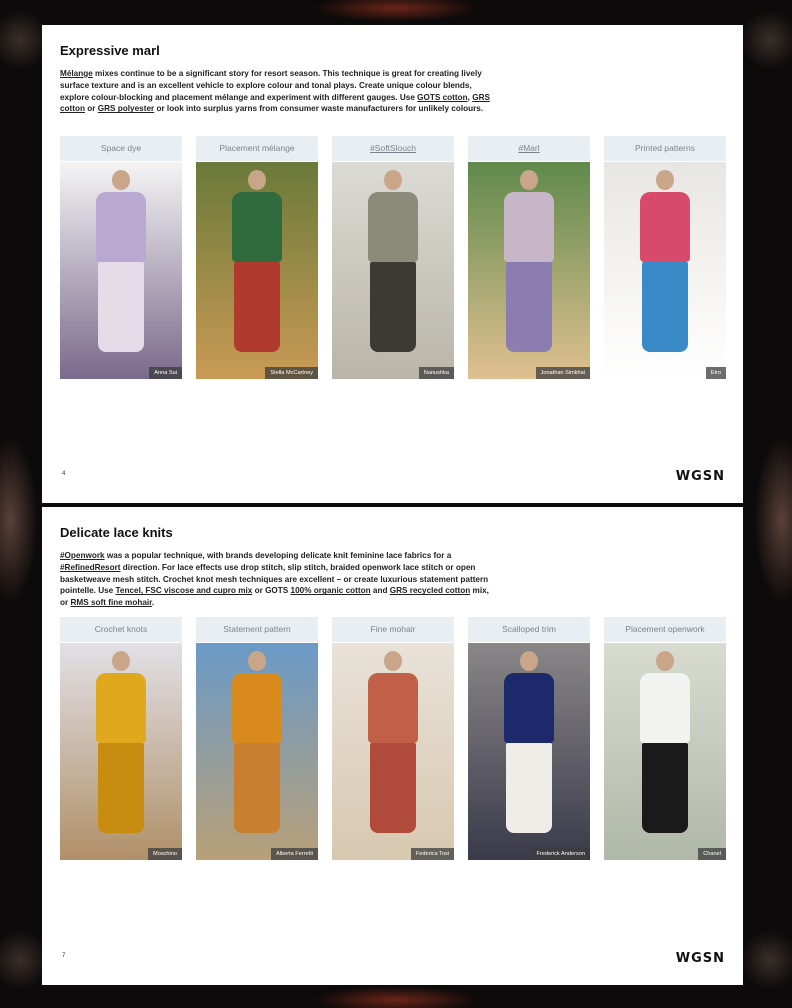 This screenshot has width=792, height=1008. I want to click on runway-photo: Chanel, so click(665, 751).